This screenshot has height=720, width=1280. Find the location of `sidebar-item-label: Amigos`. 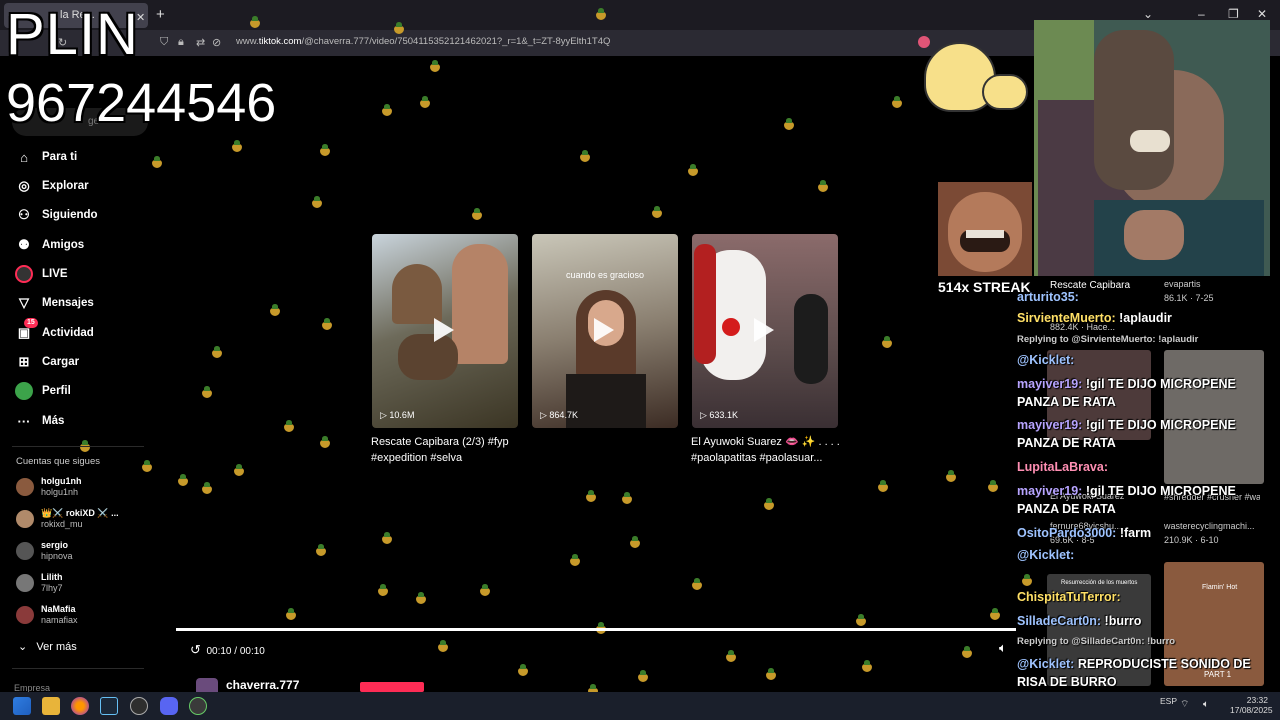

sidebar-item-label: Amigos is located at coordinates (63, 245).